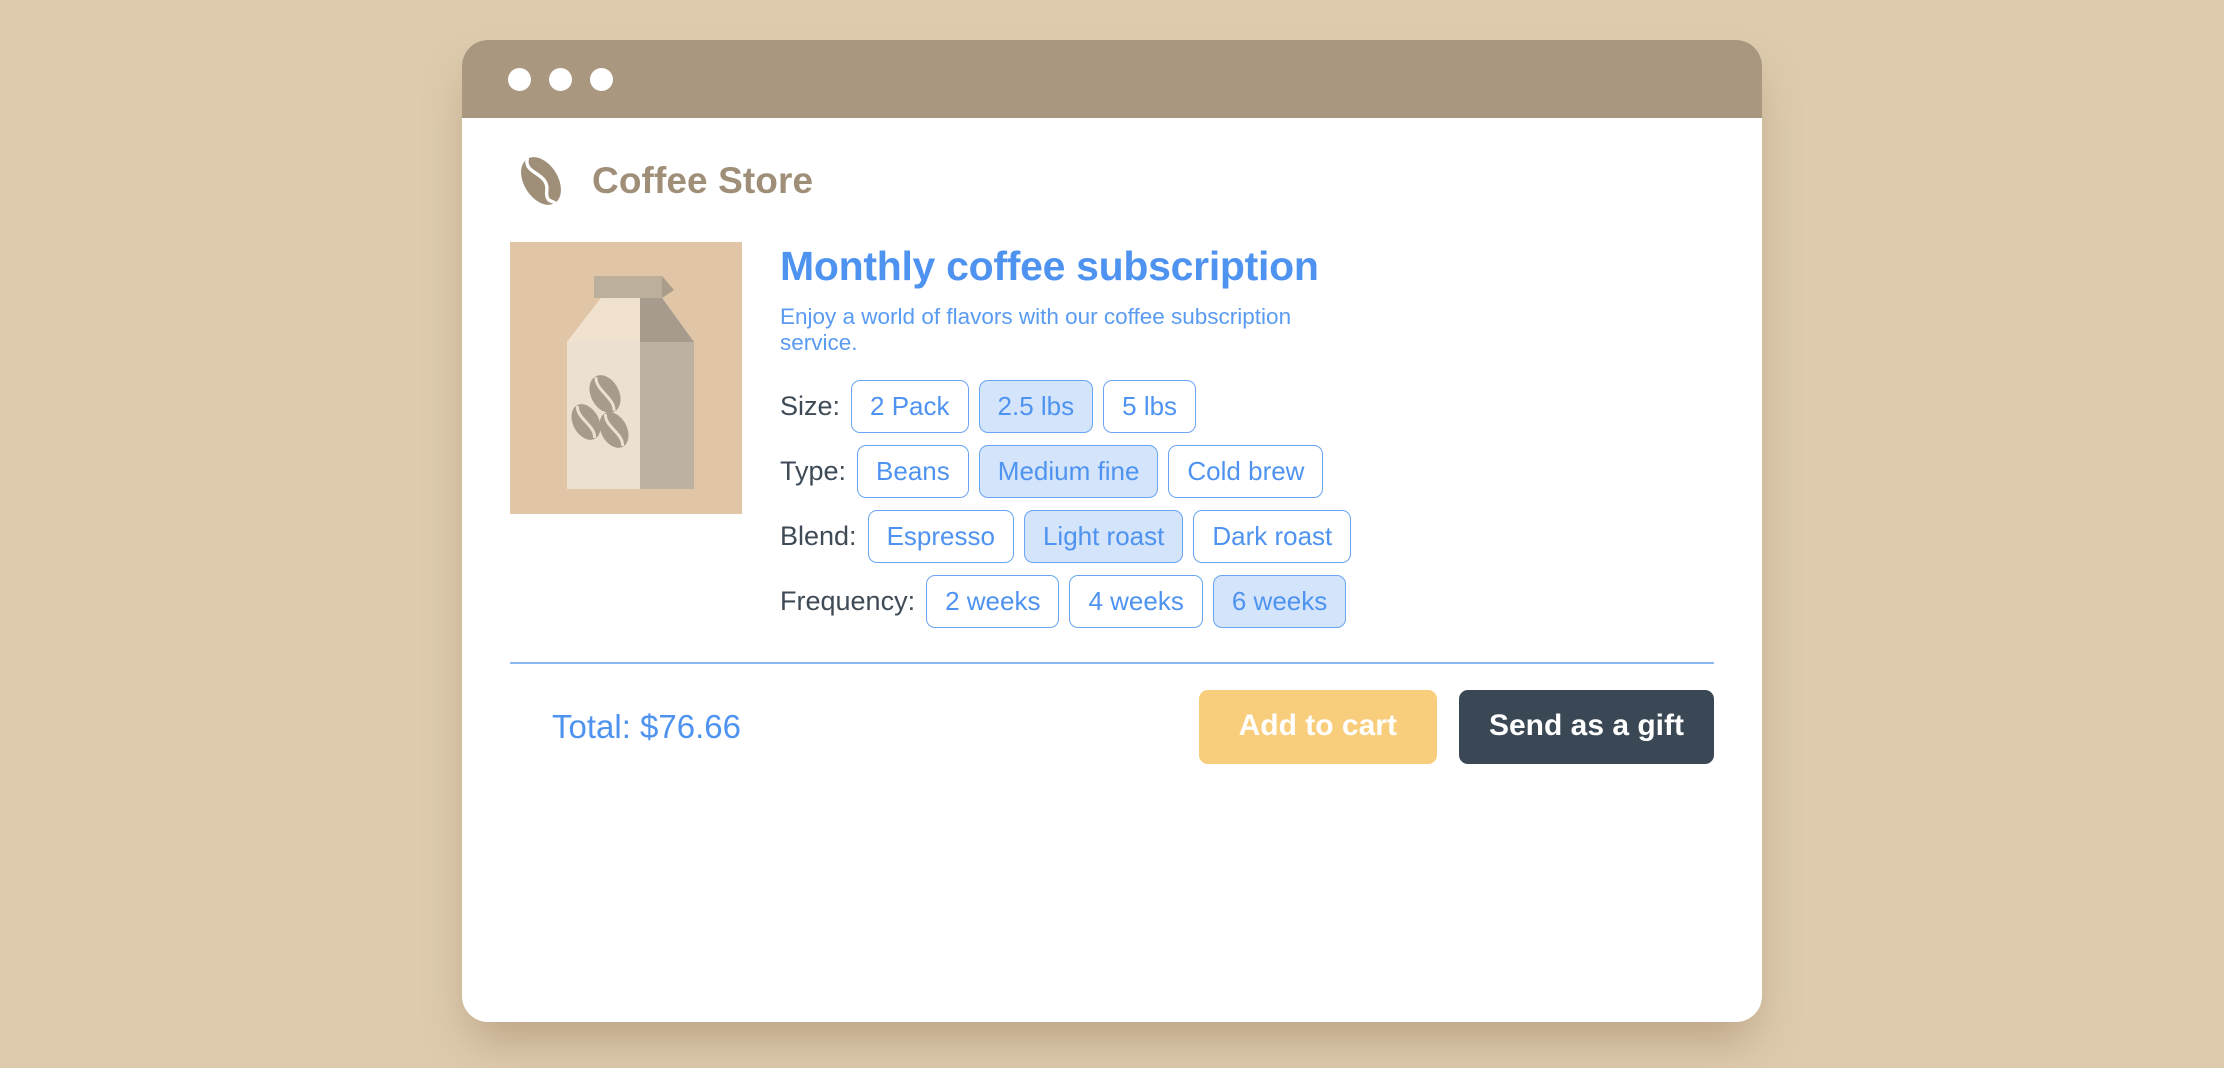 The height and width of the screenshot is (1068, 2224). I want to click on option-label-blend: Blend:, so click(818, 536).